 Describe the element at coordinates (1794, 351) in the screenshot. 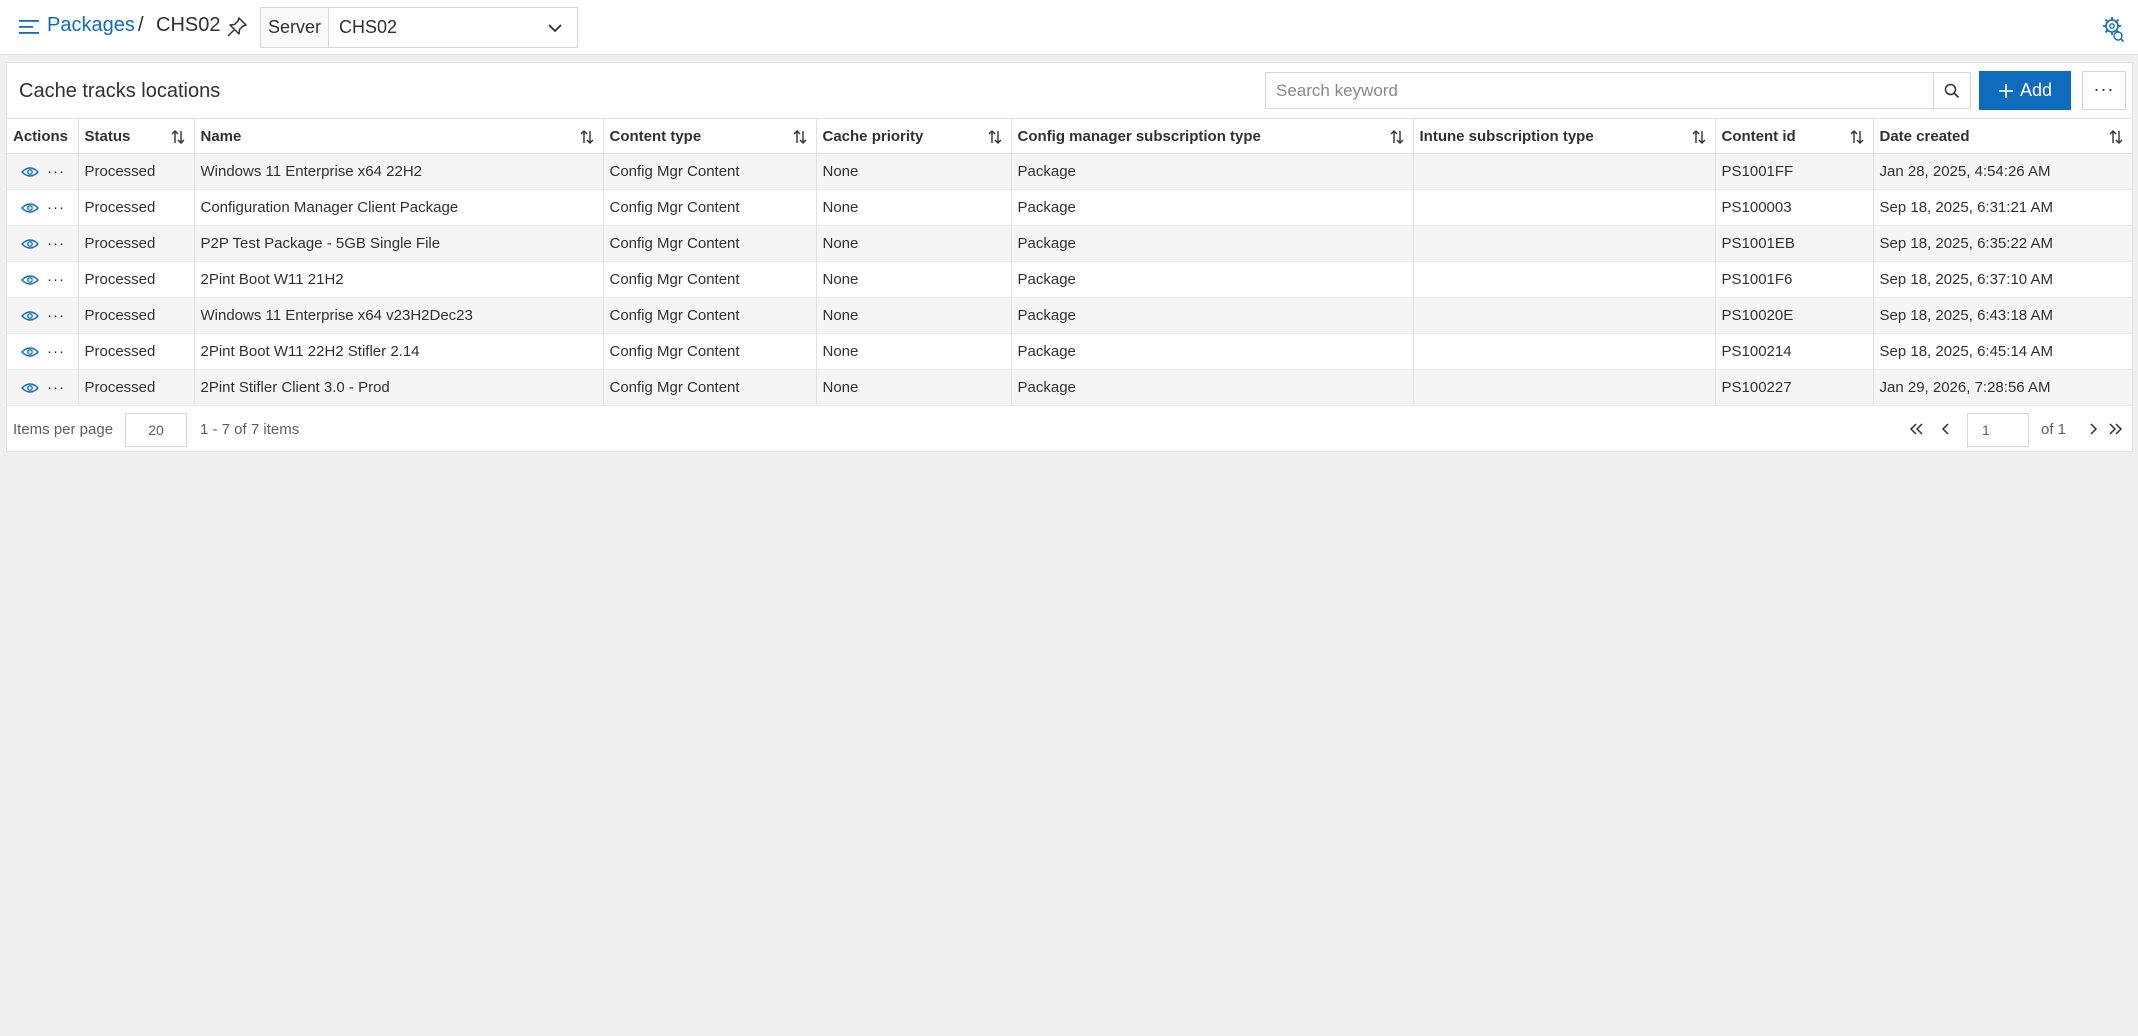

I see `cell-content-id: PS100214` at that location.